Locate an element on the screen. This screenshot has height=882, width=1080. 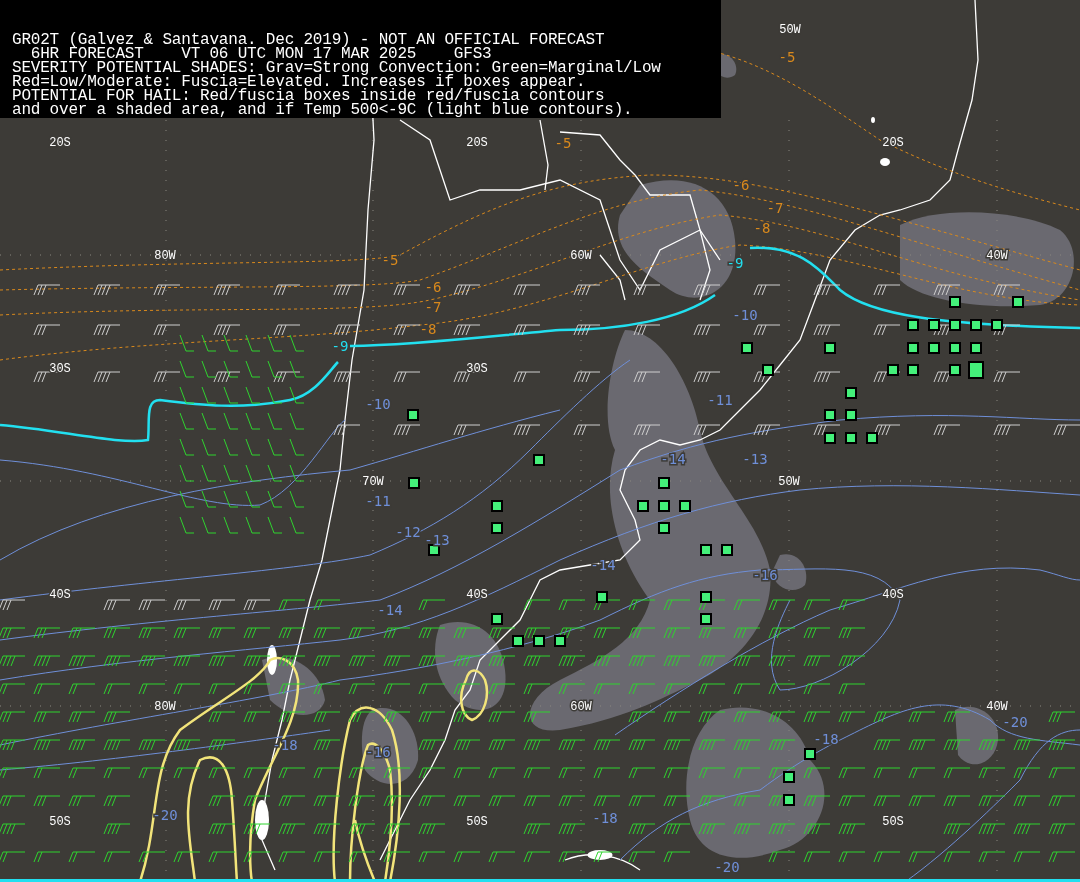
legend-line: GR02T (Galvez & Santavana. Dec 2019) - NOT AN OFFICIAL FORECAST is located at coordinates (309, 40).